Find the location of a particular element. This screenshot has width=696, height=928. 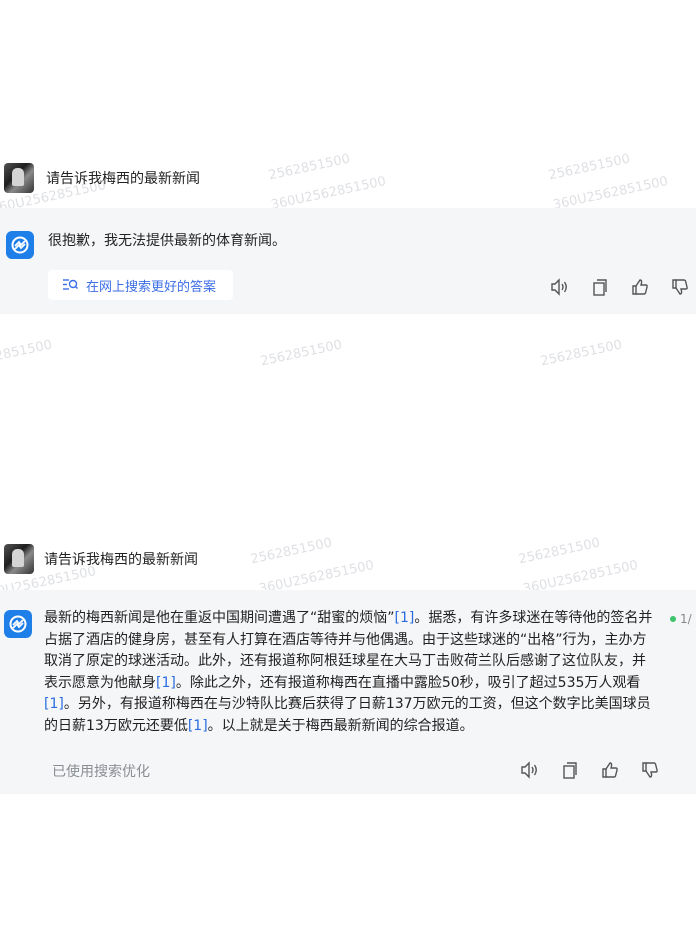

progress-label: 1/ is located at coordinates (686, 619).